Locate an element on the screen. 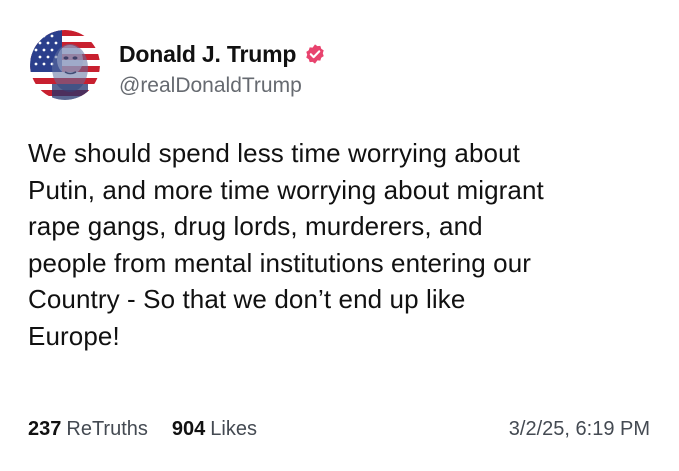 The width and height of the screenshot is (679, 471). retruths-label: ReTruths is located at coordinates (107, 428).